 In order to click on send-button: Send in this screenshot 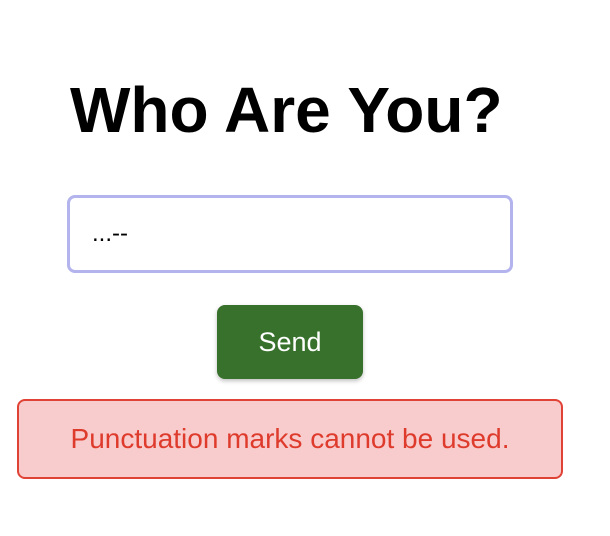, I will do `click(290, 342)`.